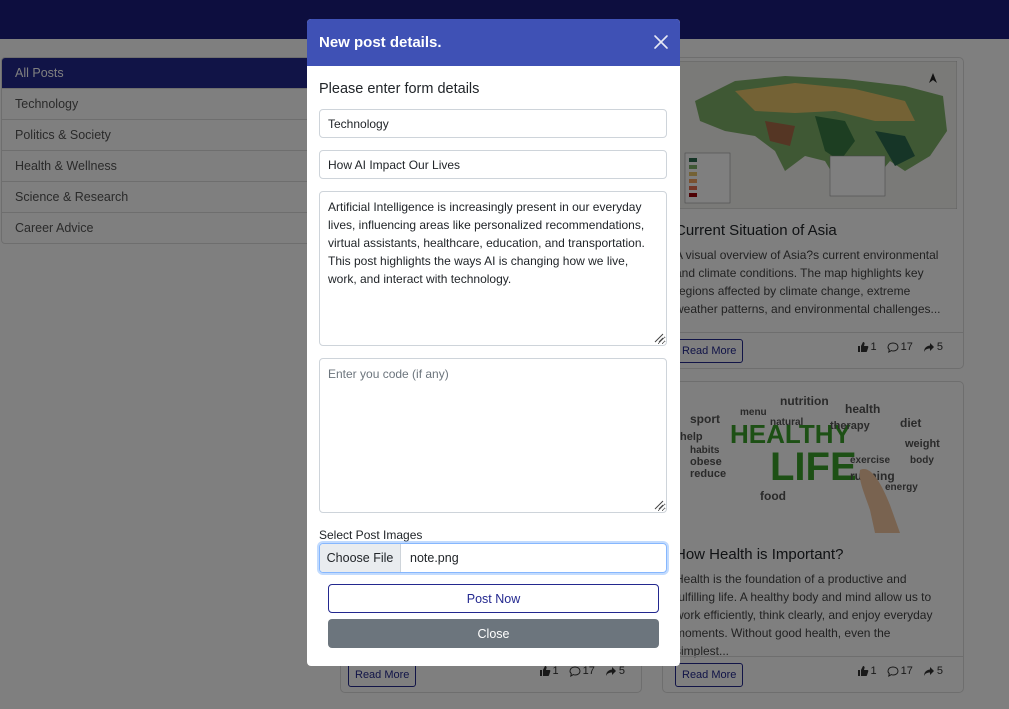 This screenshot has width=1009, height=709. Describe the element at coordinates (434, 558) in the screenshot. I see `selected-file-name: note.png` at that location.